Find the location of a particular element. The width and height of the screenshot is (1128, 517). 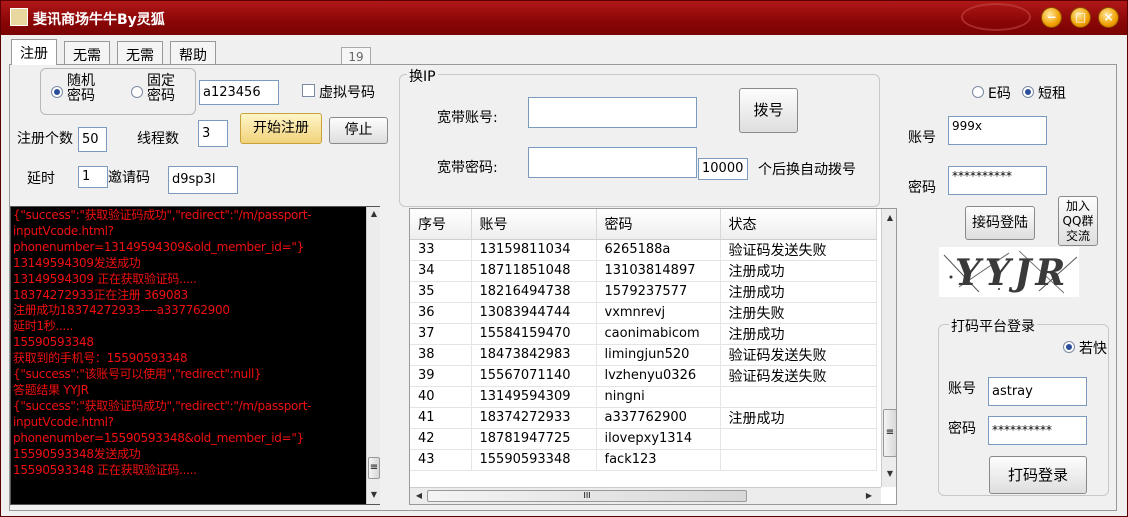

ruokuai-radio is located at coordinates (1069, 347).